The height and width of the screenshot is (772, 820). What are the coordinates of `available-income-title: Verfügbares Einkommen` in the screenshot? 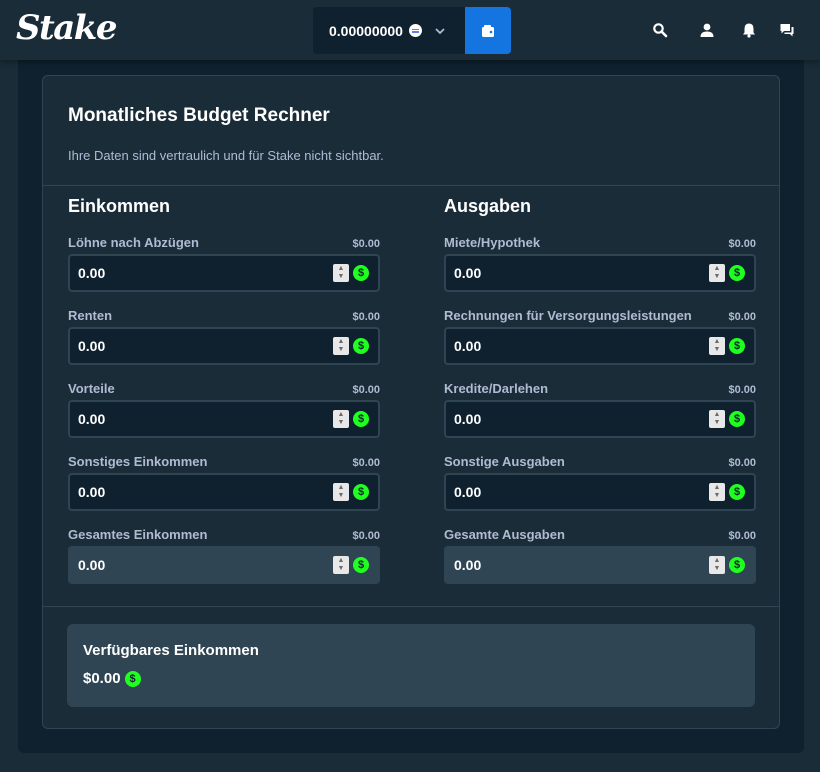 It's located at (171, 650).